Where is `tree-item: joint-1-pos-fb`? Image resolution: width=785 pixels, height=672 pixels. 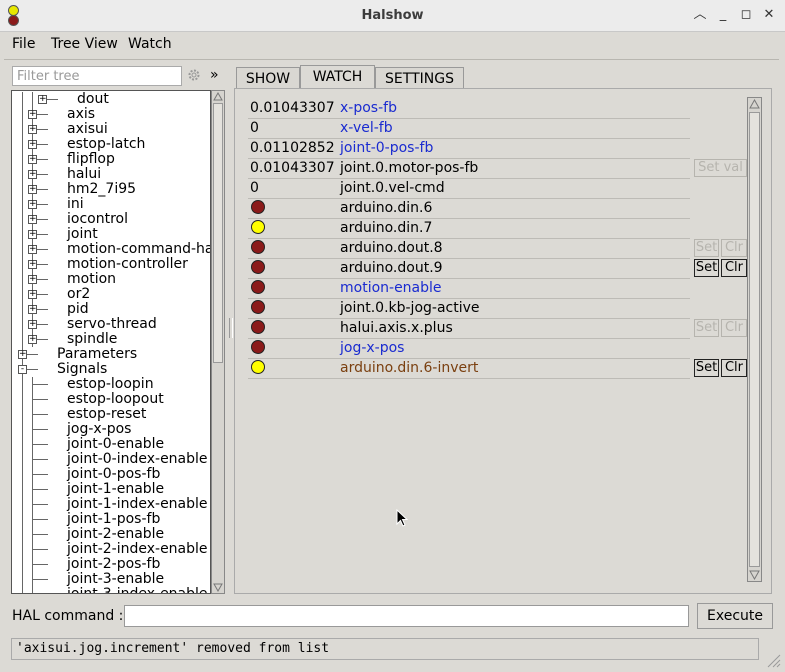
tree-item: joint-1-pos-fb is located at coordinates (111, 519).